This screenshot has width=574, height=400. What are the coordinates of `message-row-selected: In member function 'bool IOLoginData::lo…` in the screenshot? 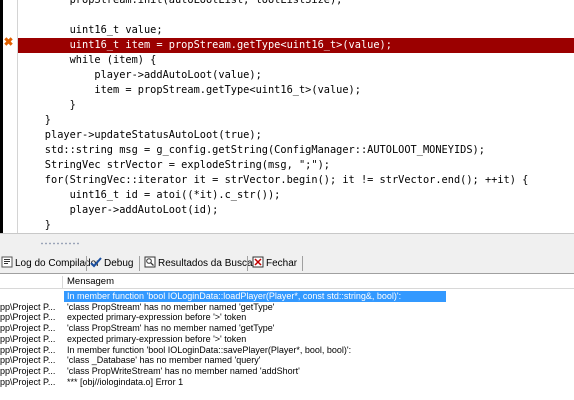 It's located at (287, 296).